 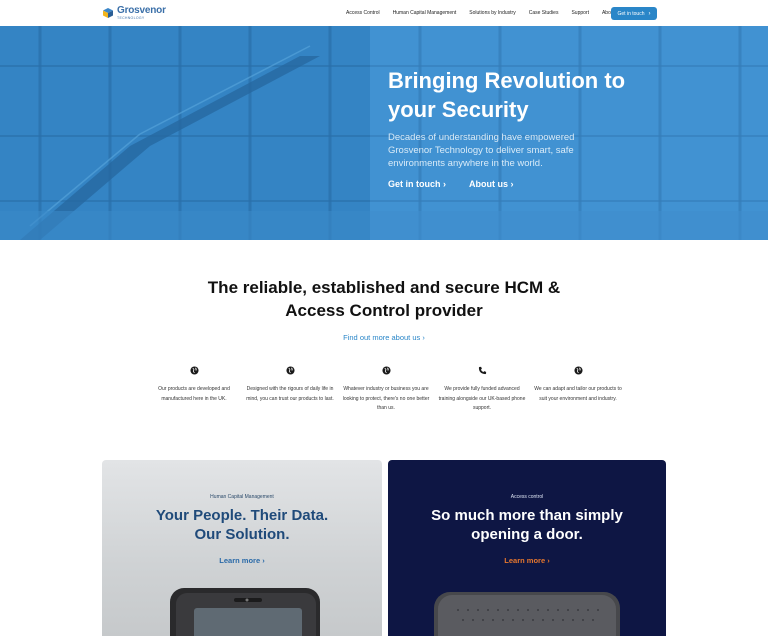 I want to click on nav-case-studies: Case Studies, so click(x=544, y=13).